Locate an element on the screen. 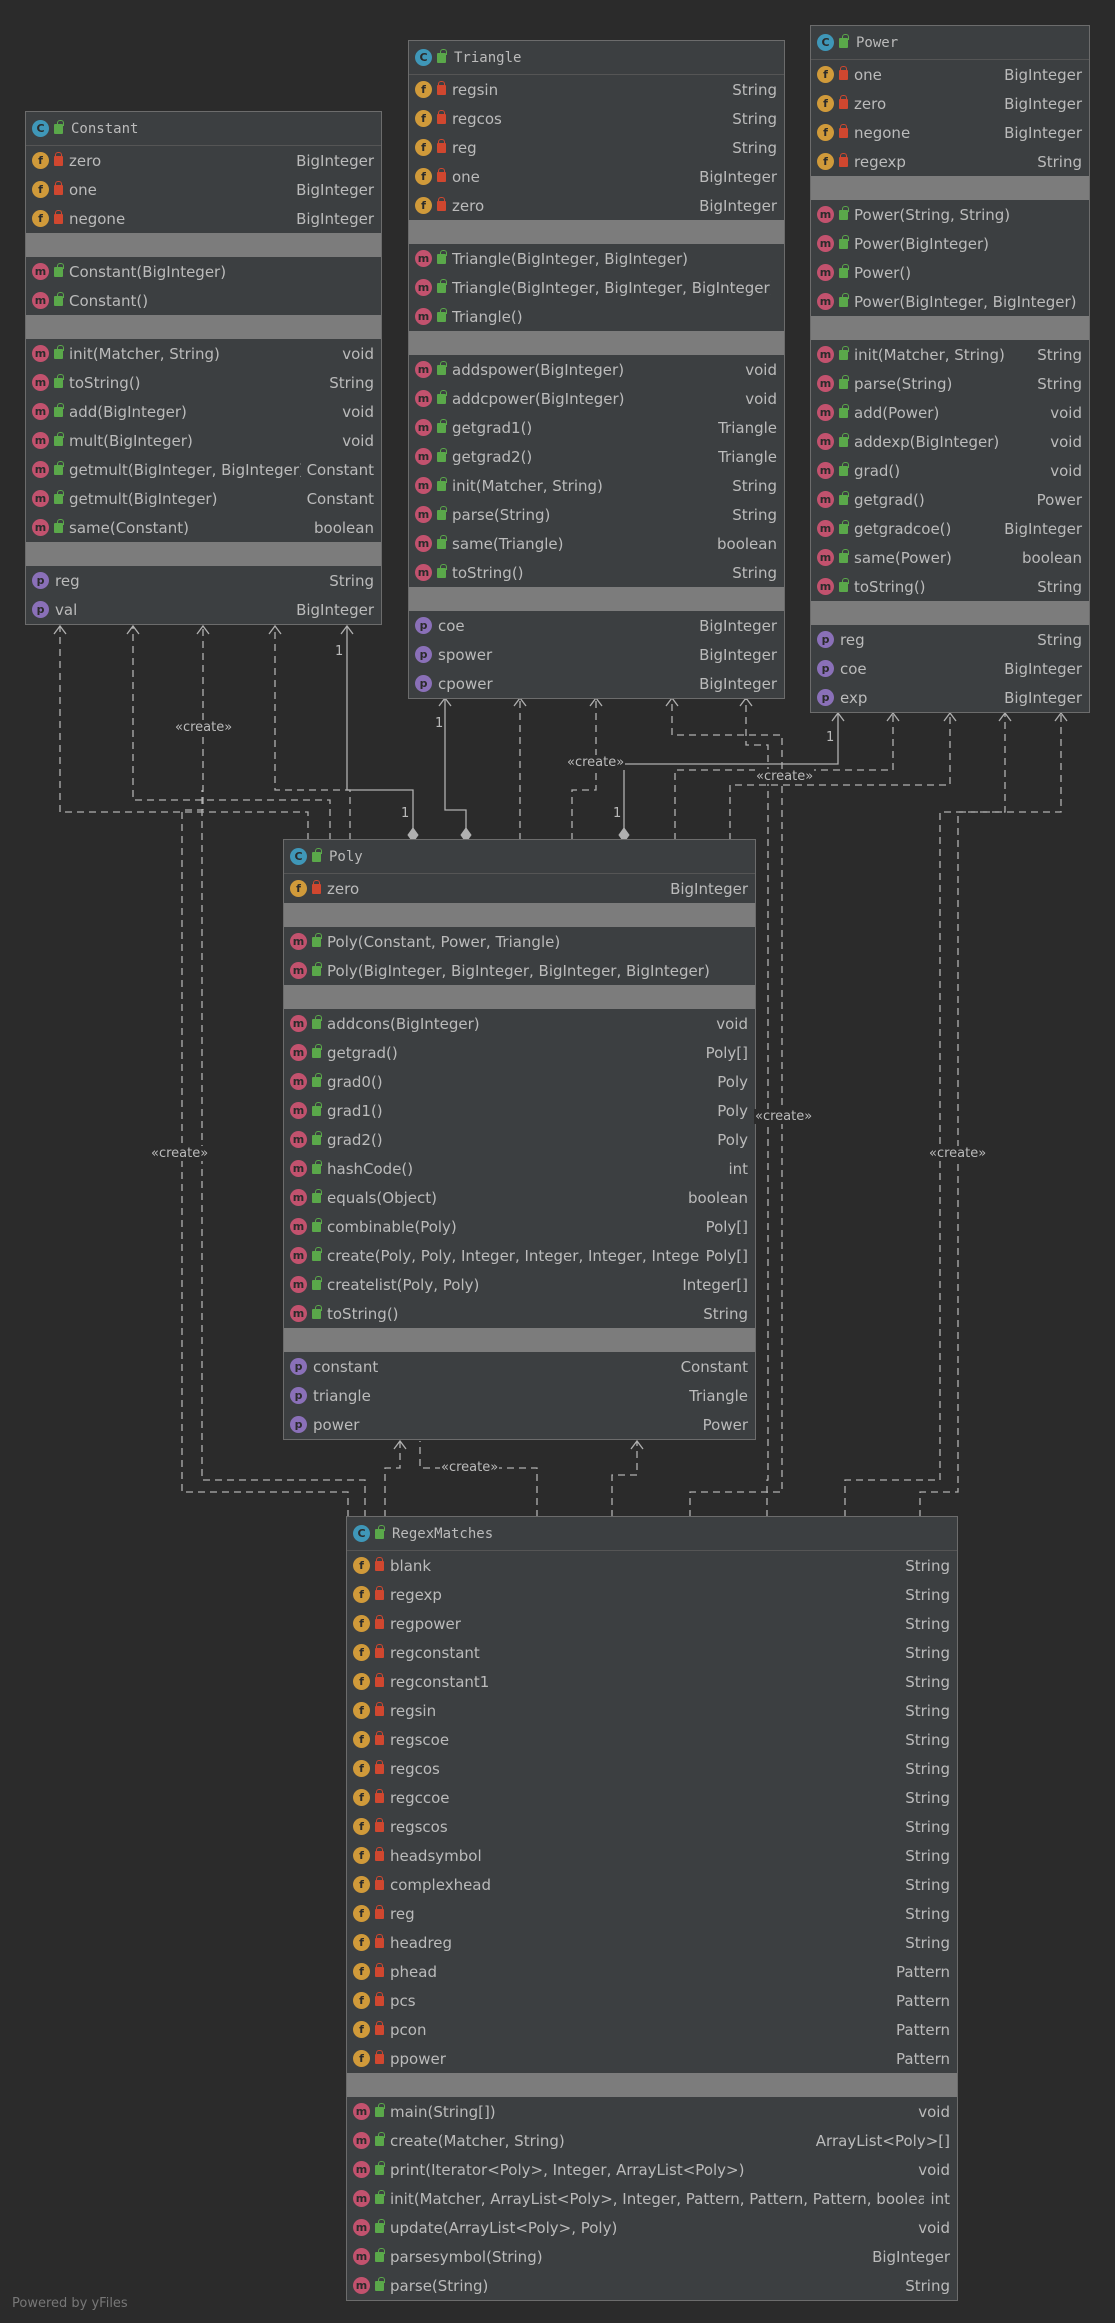  constructor-row: m Power(BigInteger) is located at coordinates (950, 243).